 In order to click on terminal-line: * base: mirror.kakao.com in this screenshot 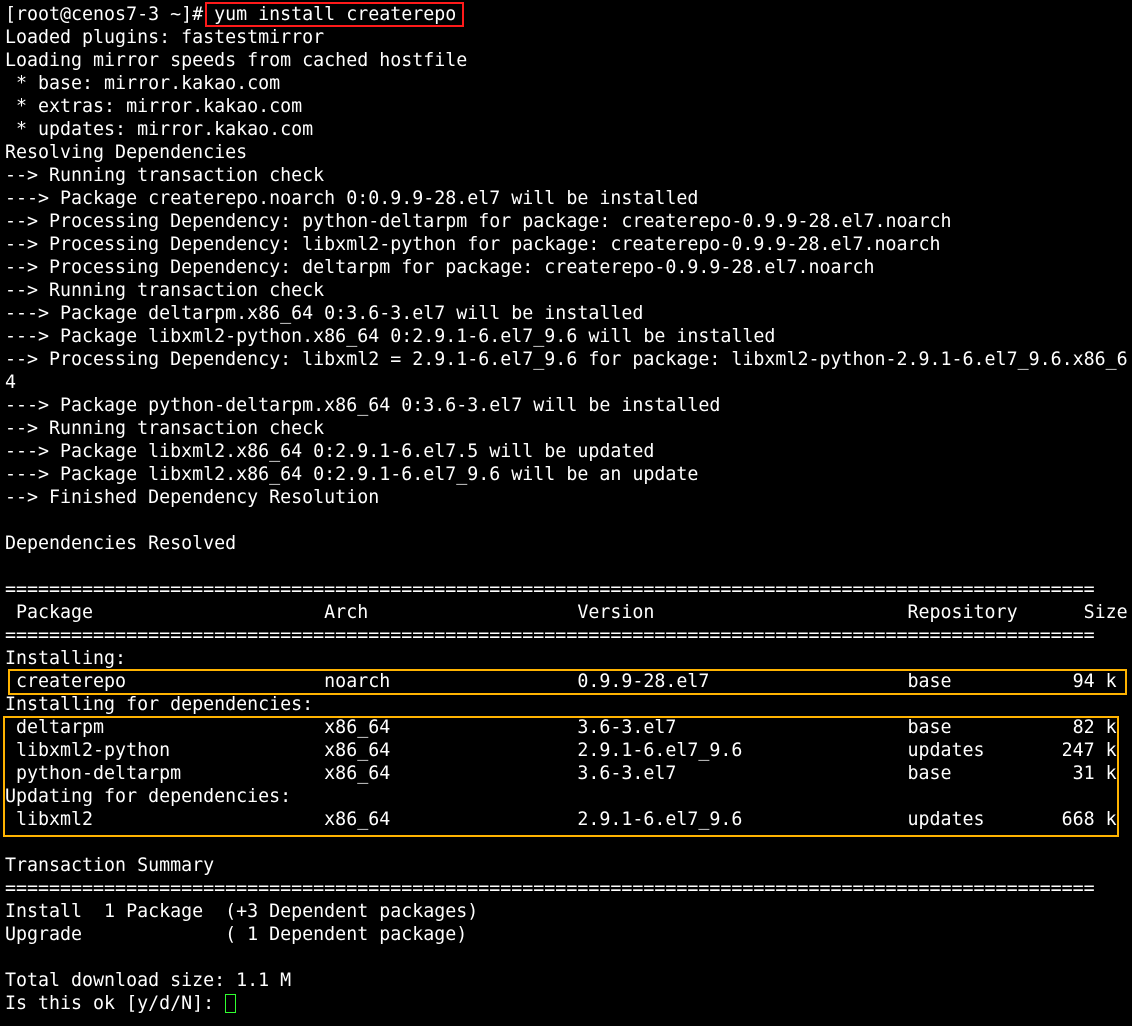, I will do `click(143, 83)`.